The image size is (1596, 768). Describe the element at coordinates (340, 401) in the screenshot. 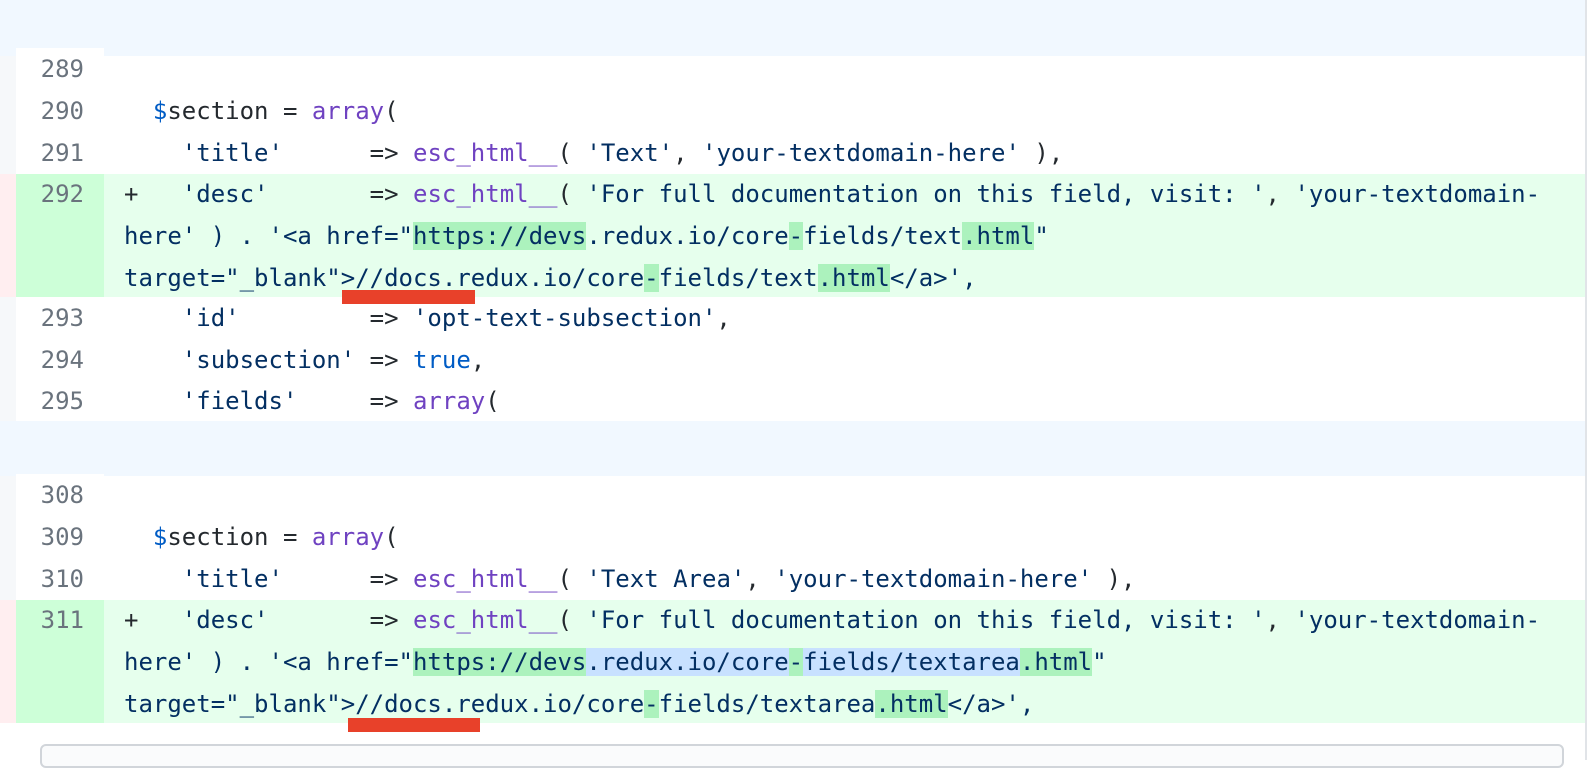

I see `code-text: 'fields' => array(` at that location.